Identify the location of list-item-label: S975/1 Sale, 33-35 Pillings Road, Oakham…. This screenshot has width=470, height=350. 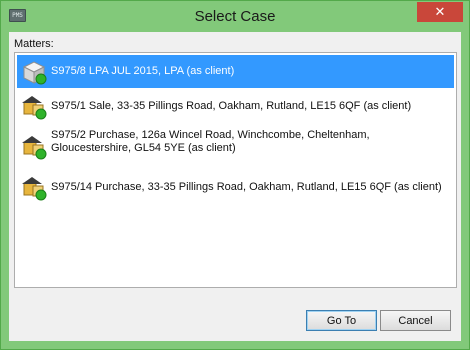
(231, 106).